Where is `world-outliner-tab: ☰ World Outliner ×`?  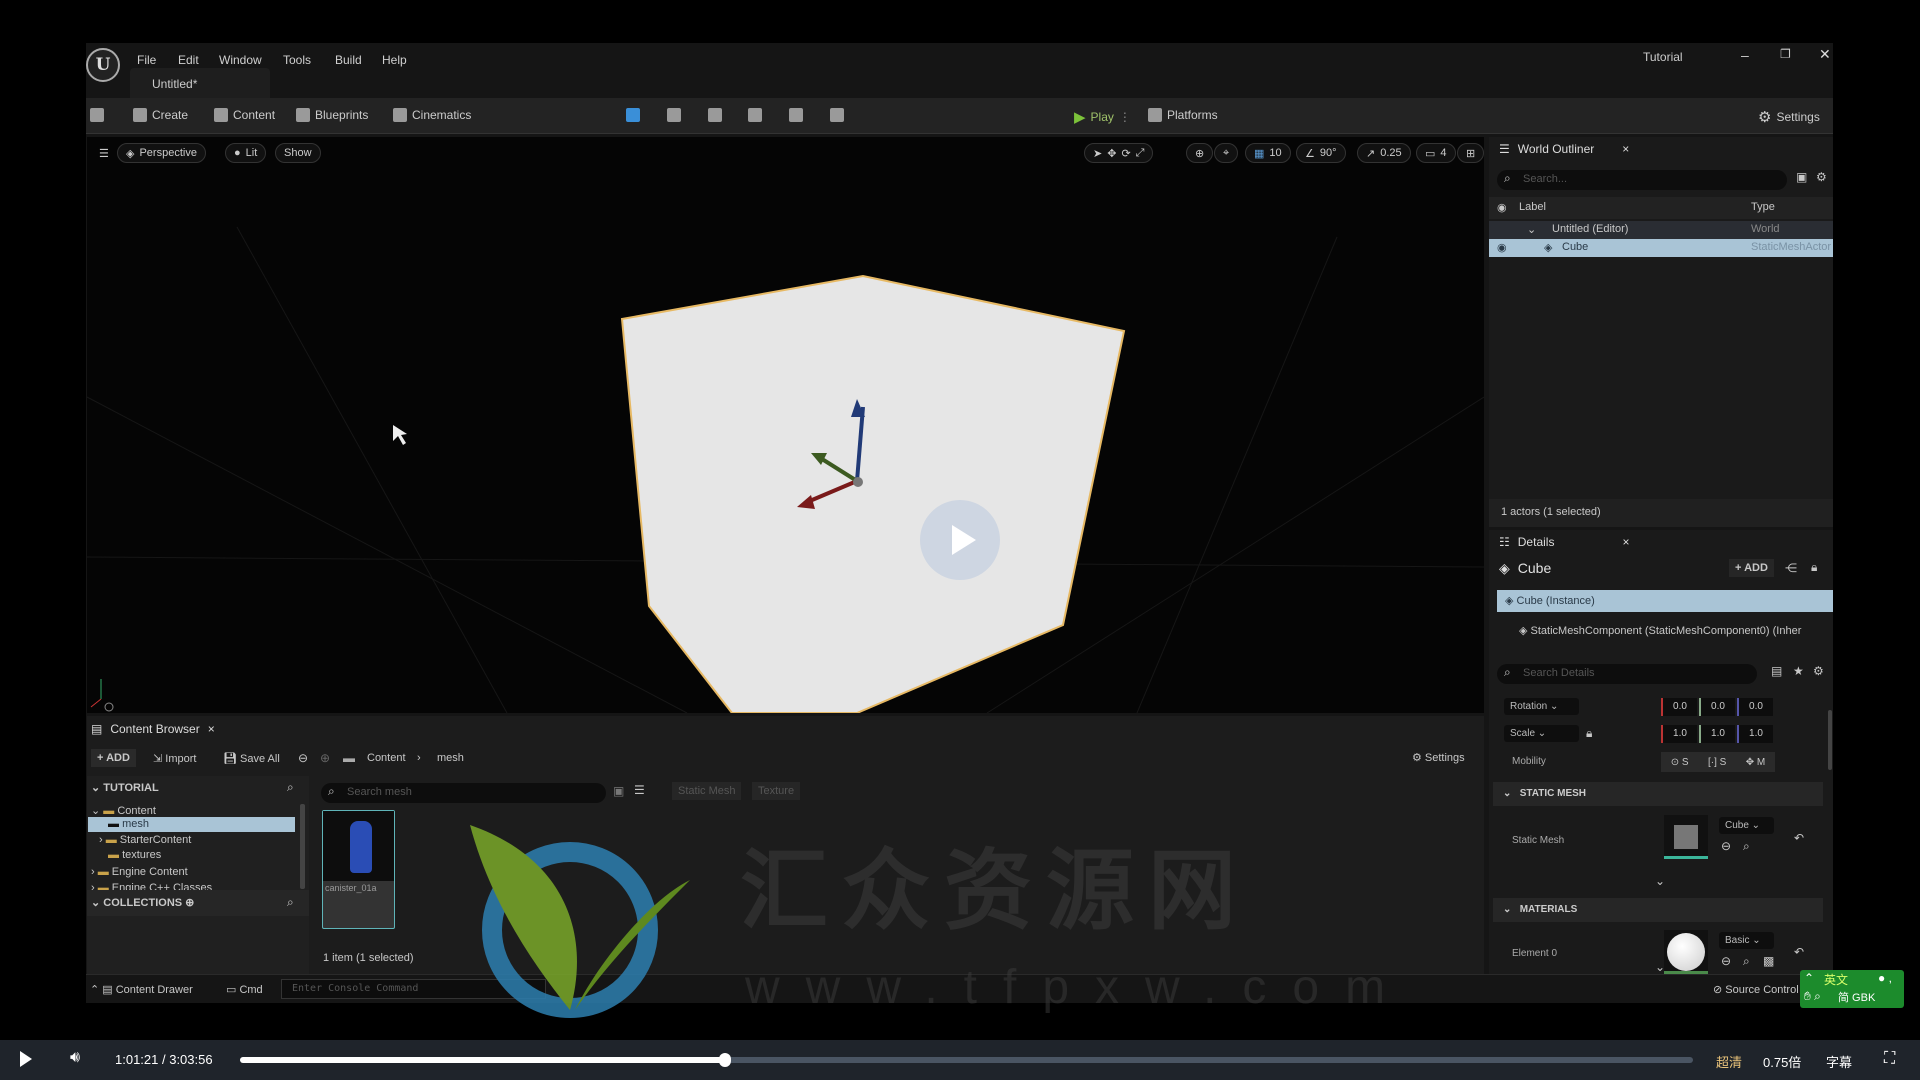 world-outliner-tab: ☰ World Outliner × is located at coordinates (1564, 149).